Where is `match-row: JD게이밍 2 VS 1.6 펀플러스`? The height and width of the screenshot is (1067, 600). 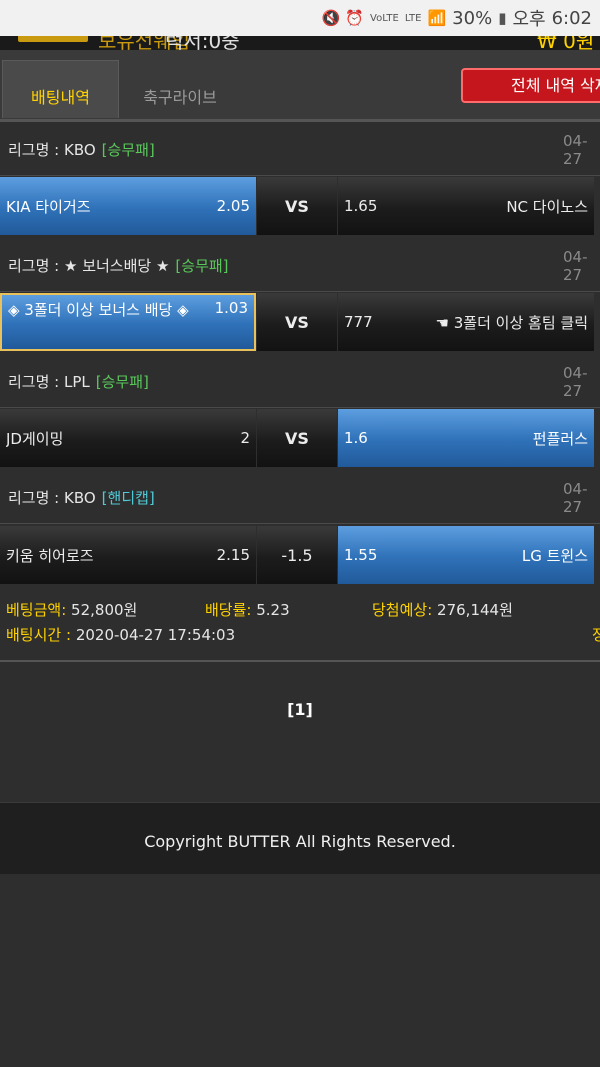 match-row: JD게이밍 2 VS 1.6 펀플러스 is located at coordinates (300, 438).